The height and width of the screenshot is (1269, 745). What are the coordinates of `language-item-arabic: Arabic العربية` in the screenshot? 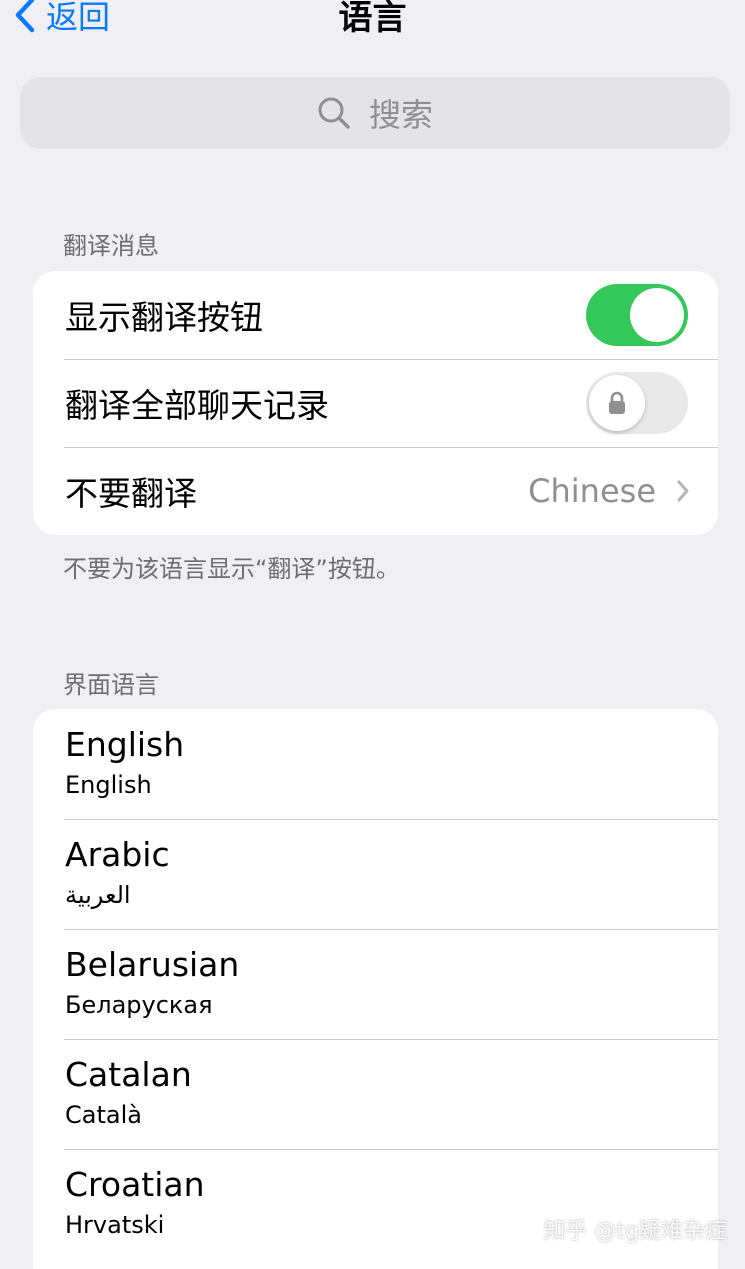 It's located at (375, 874).